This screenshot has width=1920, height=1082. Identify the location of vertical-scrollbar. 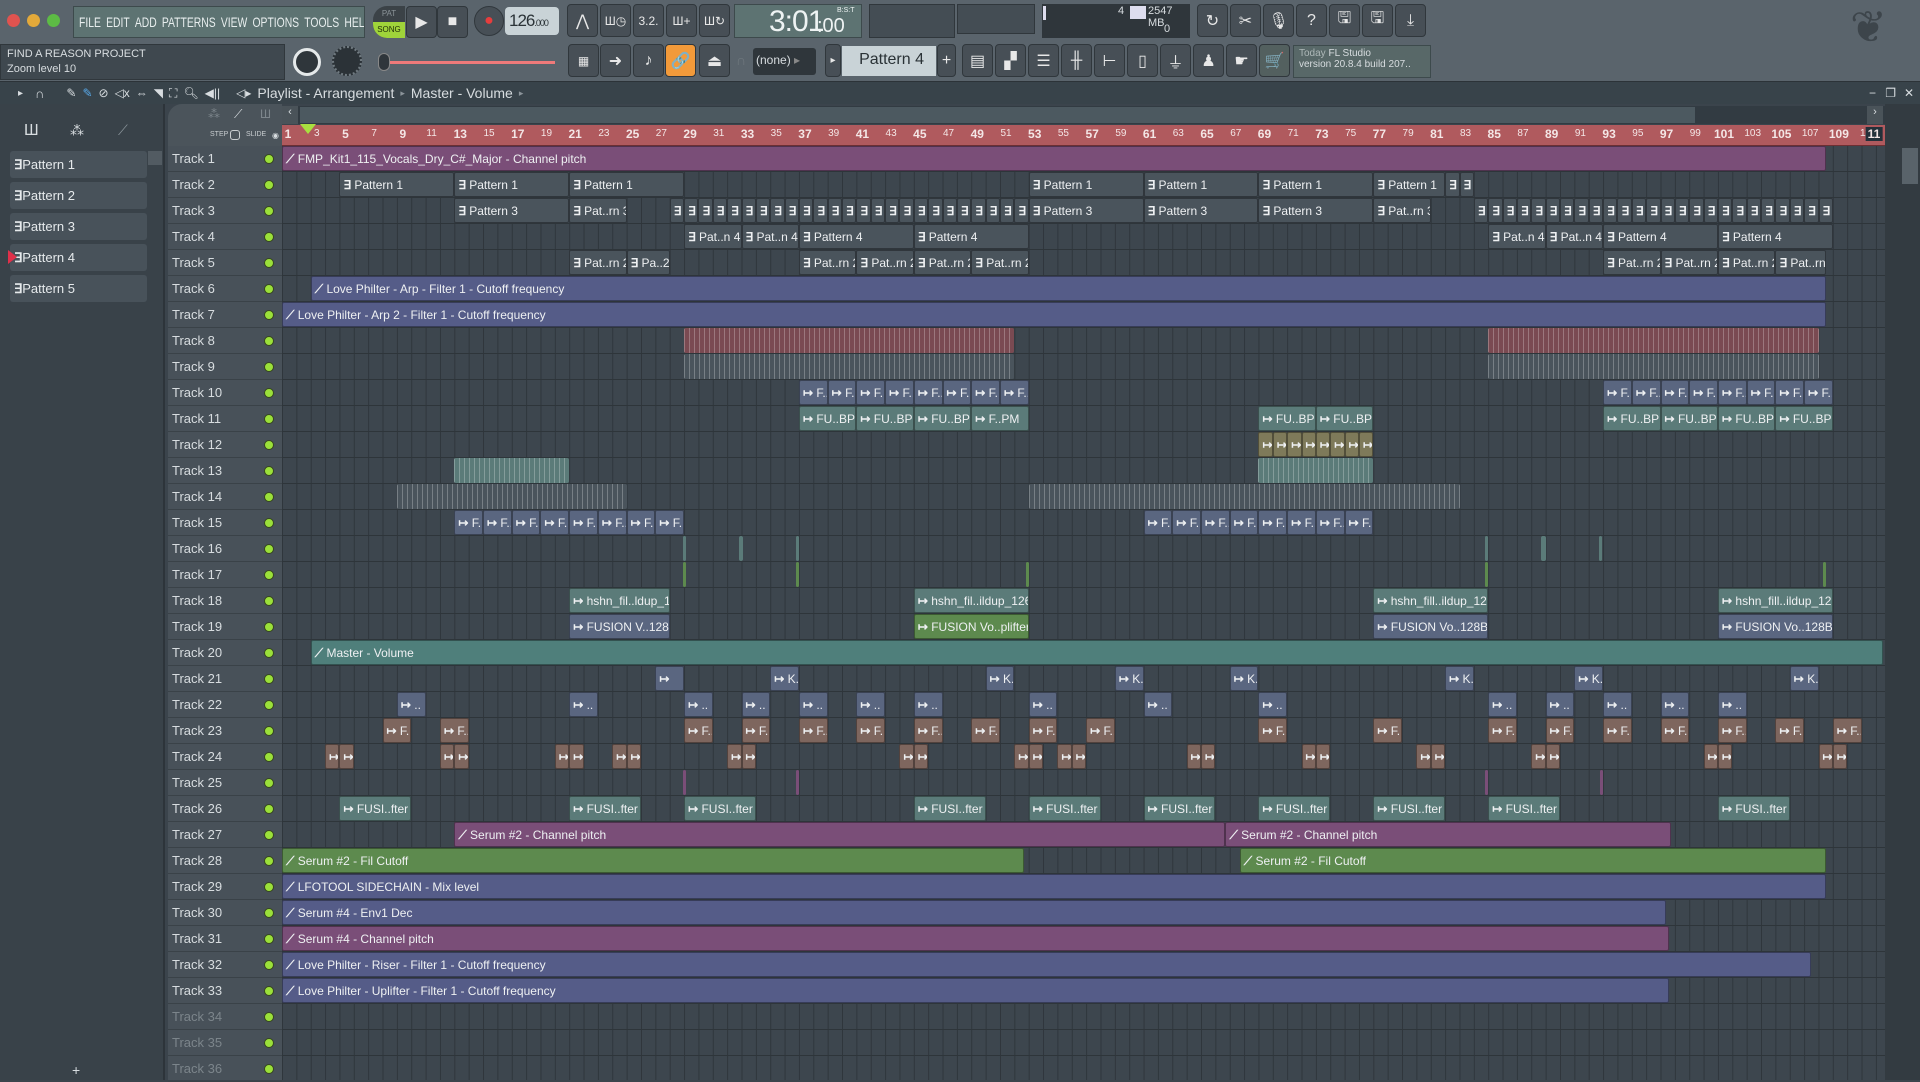
(1902, 592).